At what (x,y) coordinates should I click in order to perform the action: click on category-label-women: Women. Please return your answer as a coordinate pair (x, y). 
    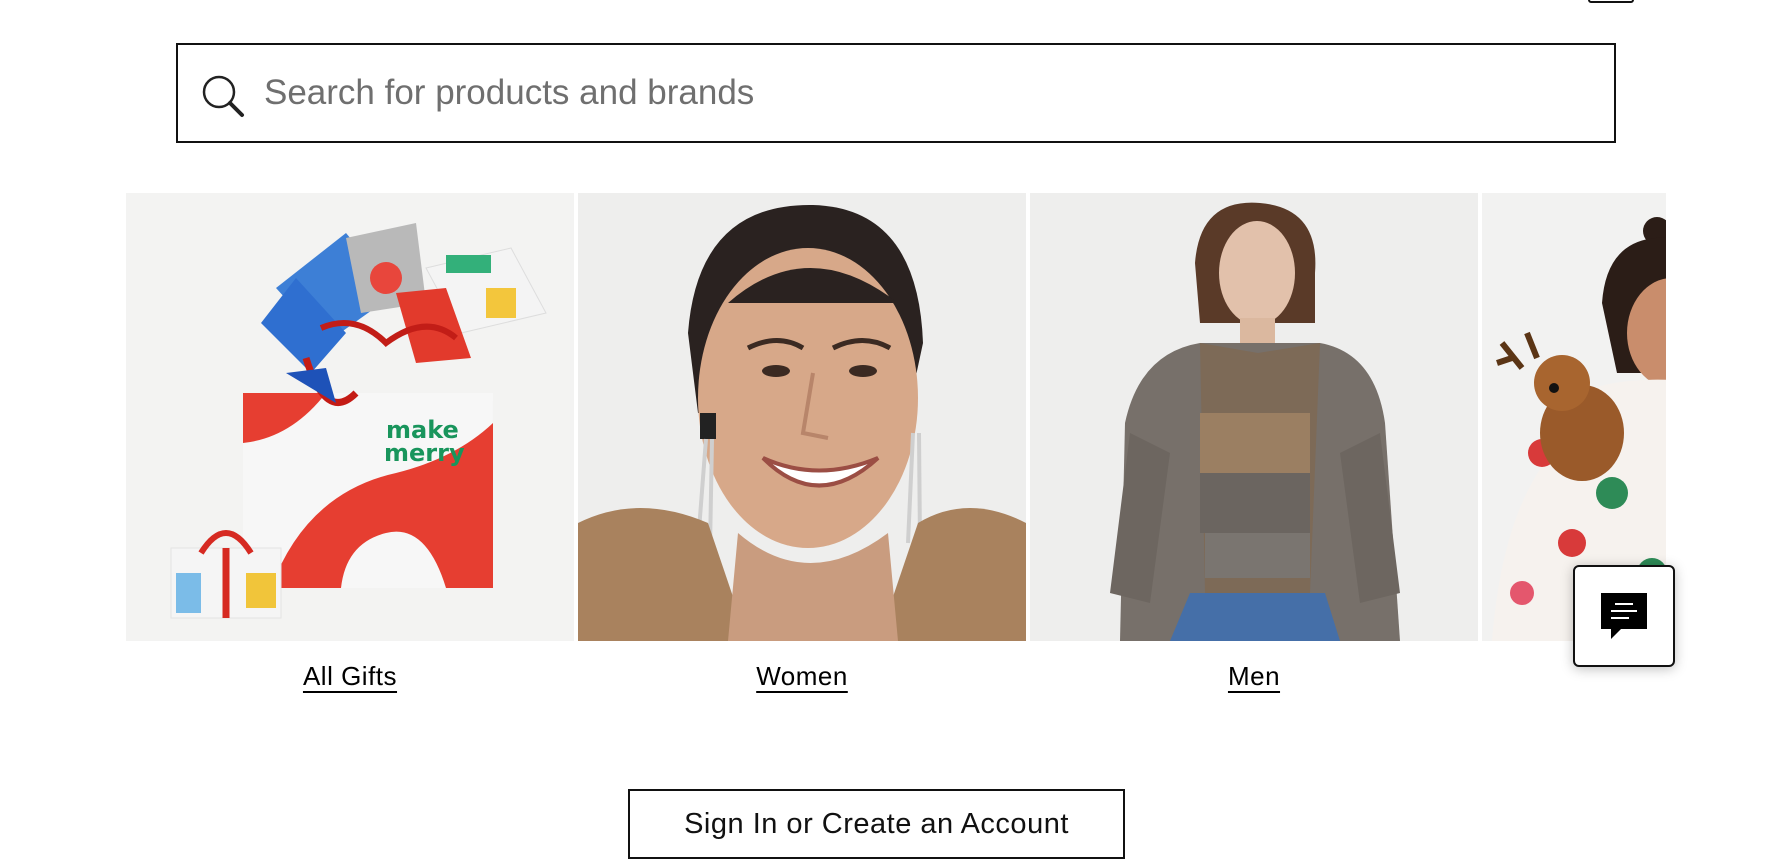
    Looking at the image, I should click on (802, 676).